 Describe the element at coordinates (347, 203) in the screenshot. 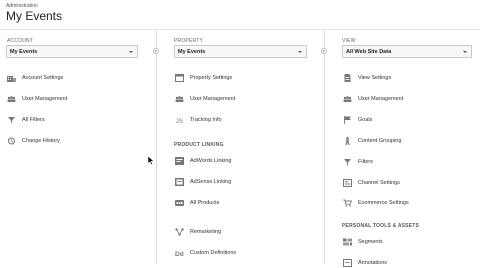

I see `cart-icon` at that location.